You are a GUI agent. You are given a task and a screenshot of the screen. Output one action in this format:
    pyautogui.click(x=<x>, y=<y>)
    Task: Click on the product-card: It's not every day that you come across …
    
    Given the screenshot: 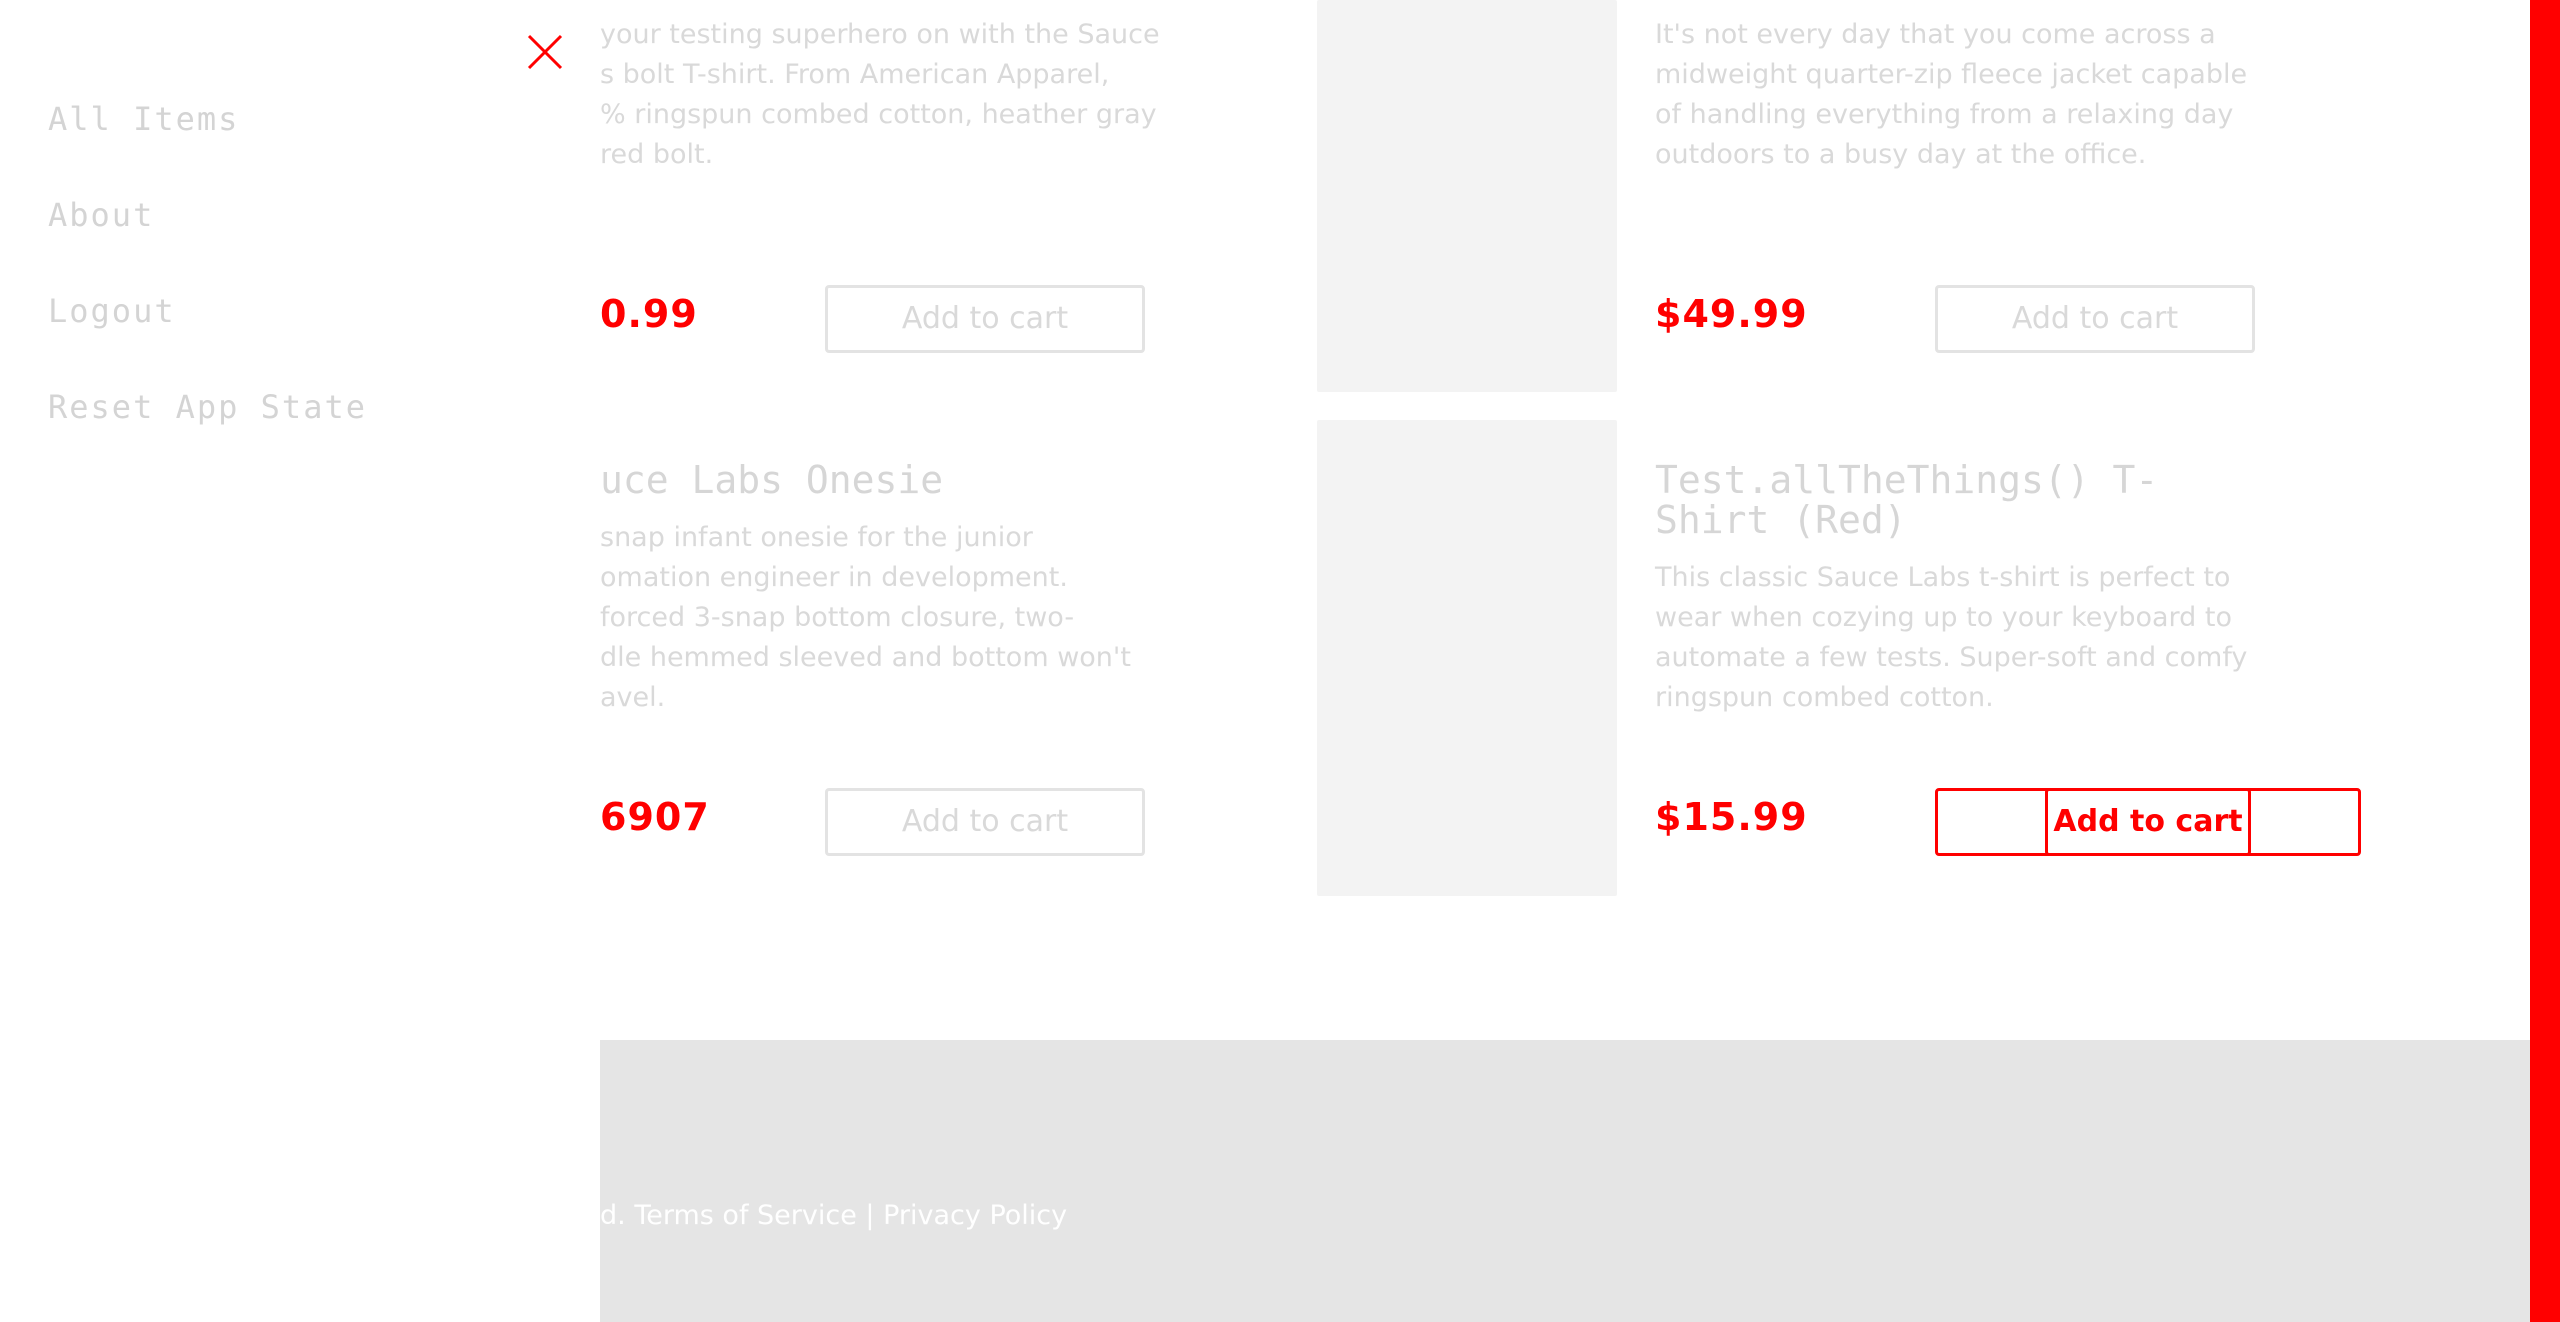 What is the action you would take?
    pyautogui.click(x=2015, y=200)
    